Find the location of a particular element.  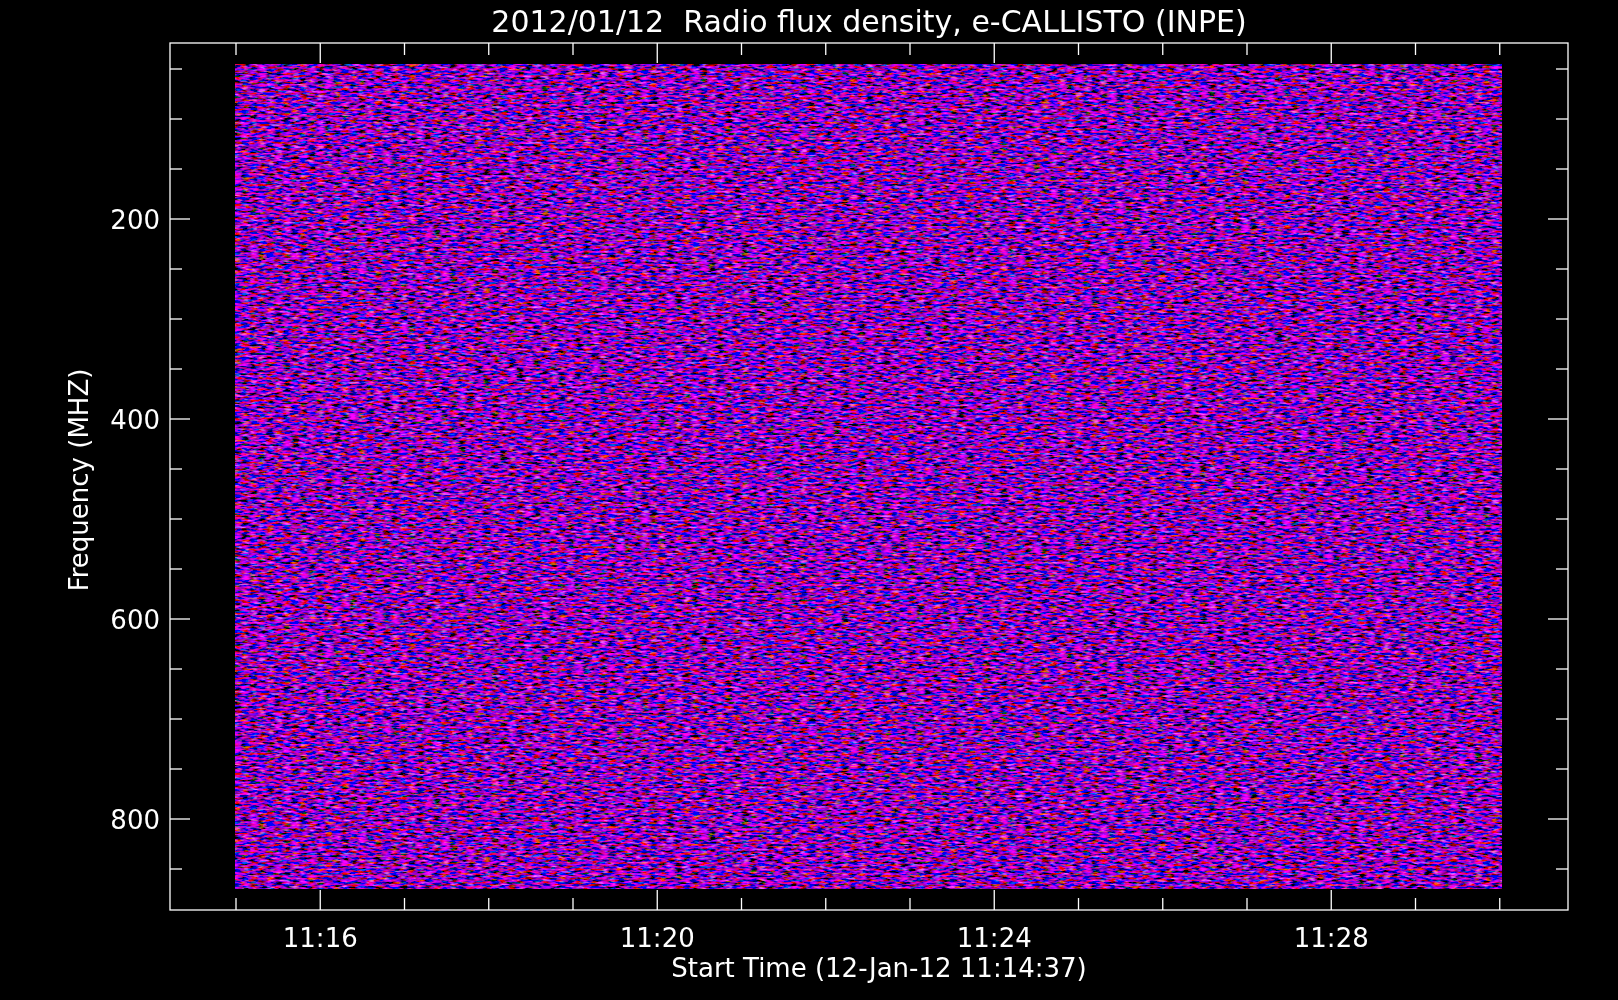

x-tick-label: 11:20 is located at coordinates (657, 938).